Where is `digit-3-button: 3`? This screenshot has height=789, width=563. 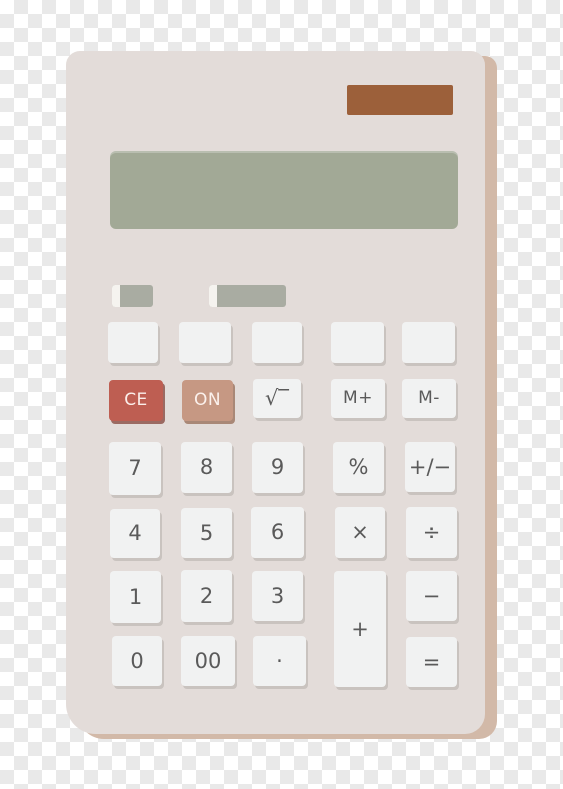
digit-3-button: 3 is located at coordinates (277, 596).